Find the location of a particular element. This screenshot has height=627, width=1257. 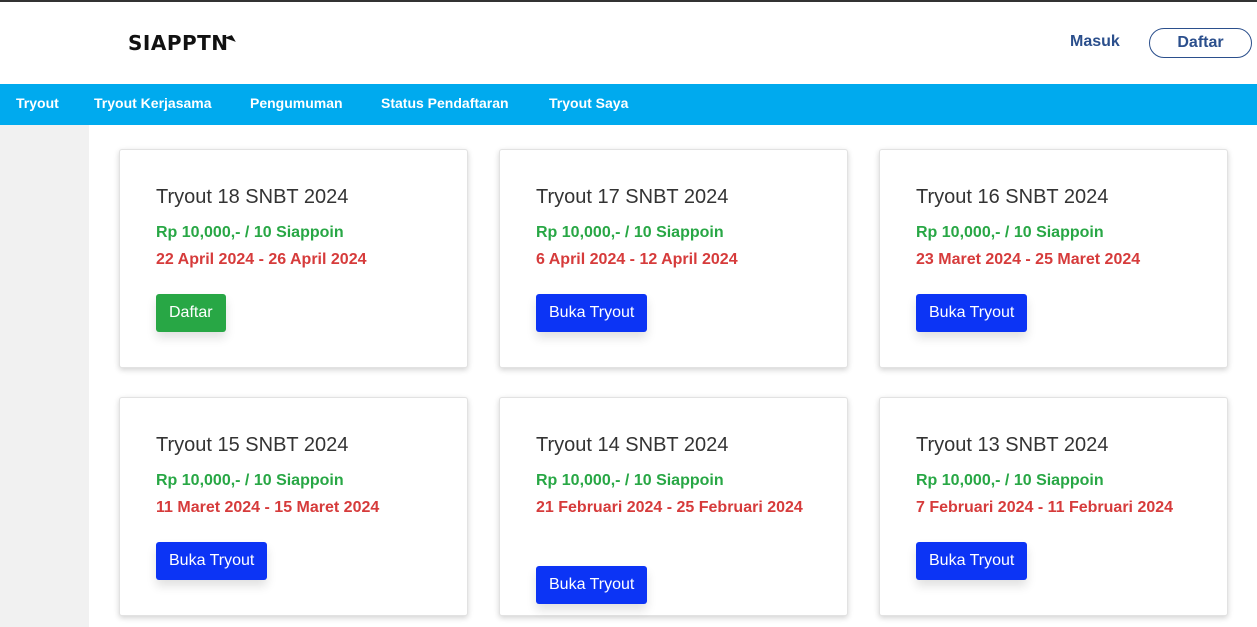

card-date: 6 April 2024 - 12 April 2024 is located at coordinates (637, 259).